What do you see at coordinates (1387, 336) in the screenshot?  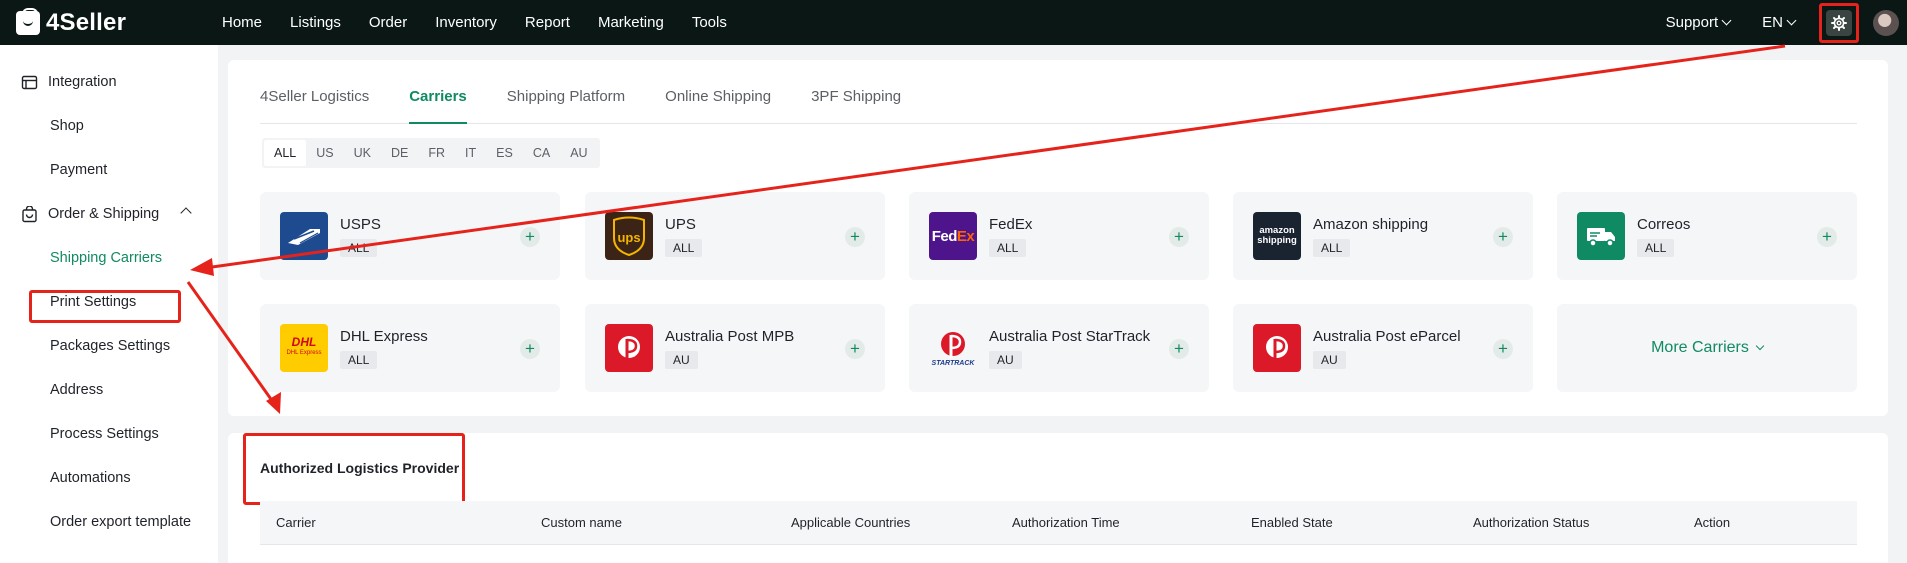 I see `carrier-name: Australia Post eParcel` at bounding box center [1387, 336].